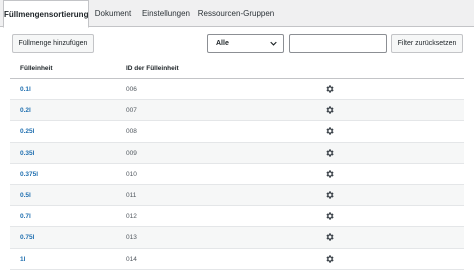 Image resolution: width=474 pixels, height=274 pixels. I want to click on tab-einstellungen: Einstellungen, so click(166, 13).